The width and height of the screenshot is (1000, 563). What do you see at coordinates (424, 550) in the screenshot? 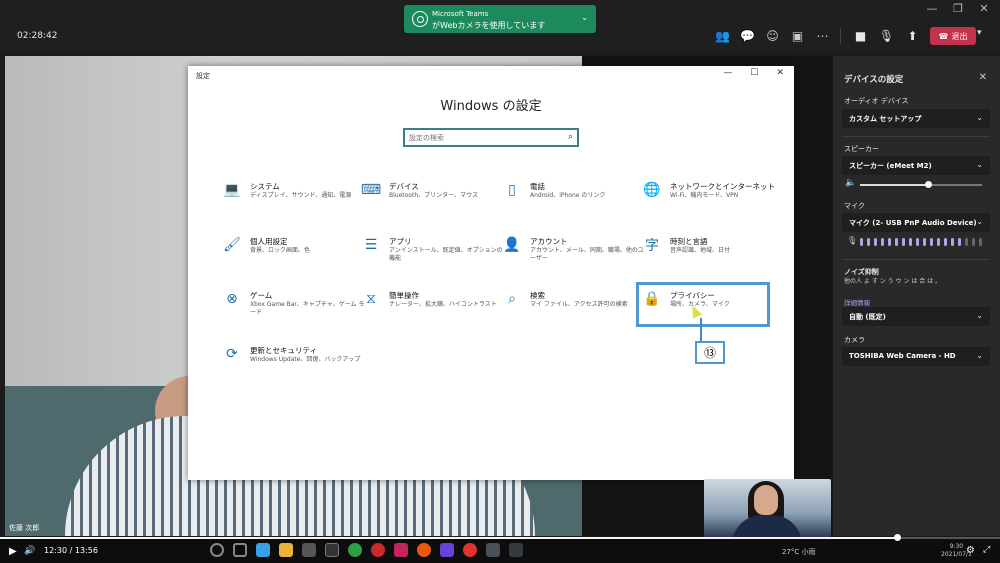
I see `firefox-icon` at bounding box center [424, 550].